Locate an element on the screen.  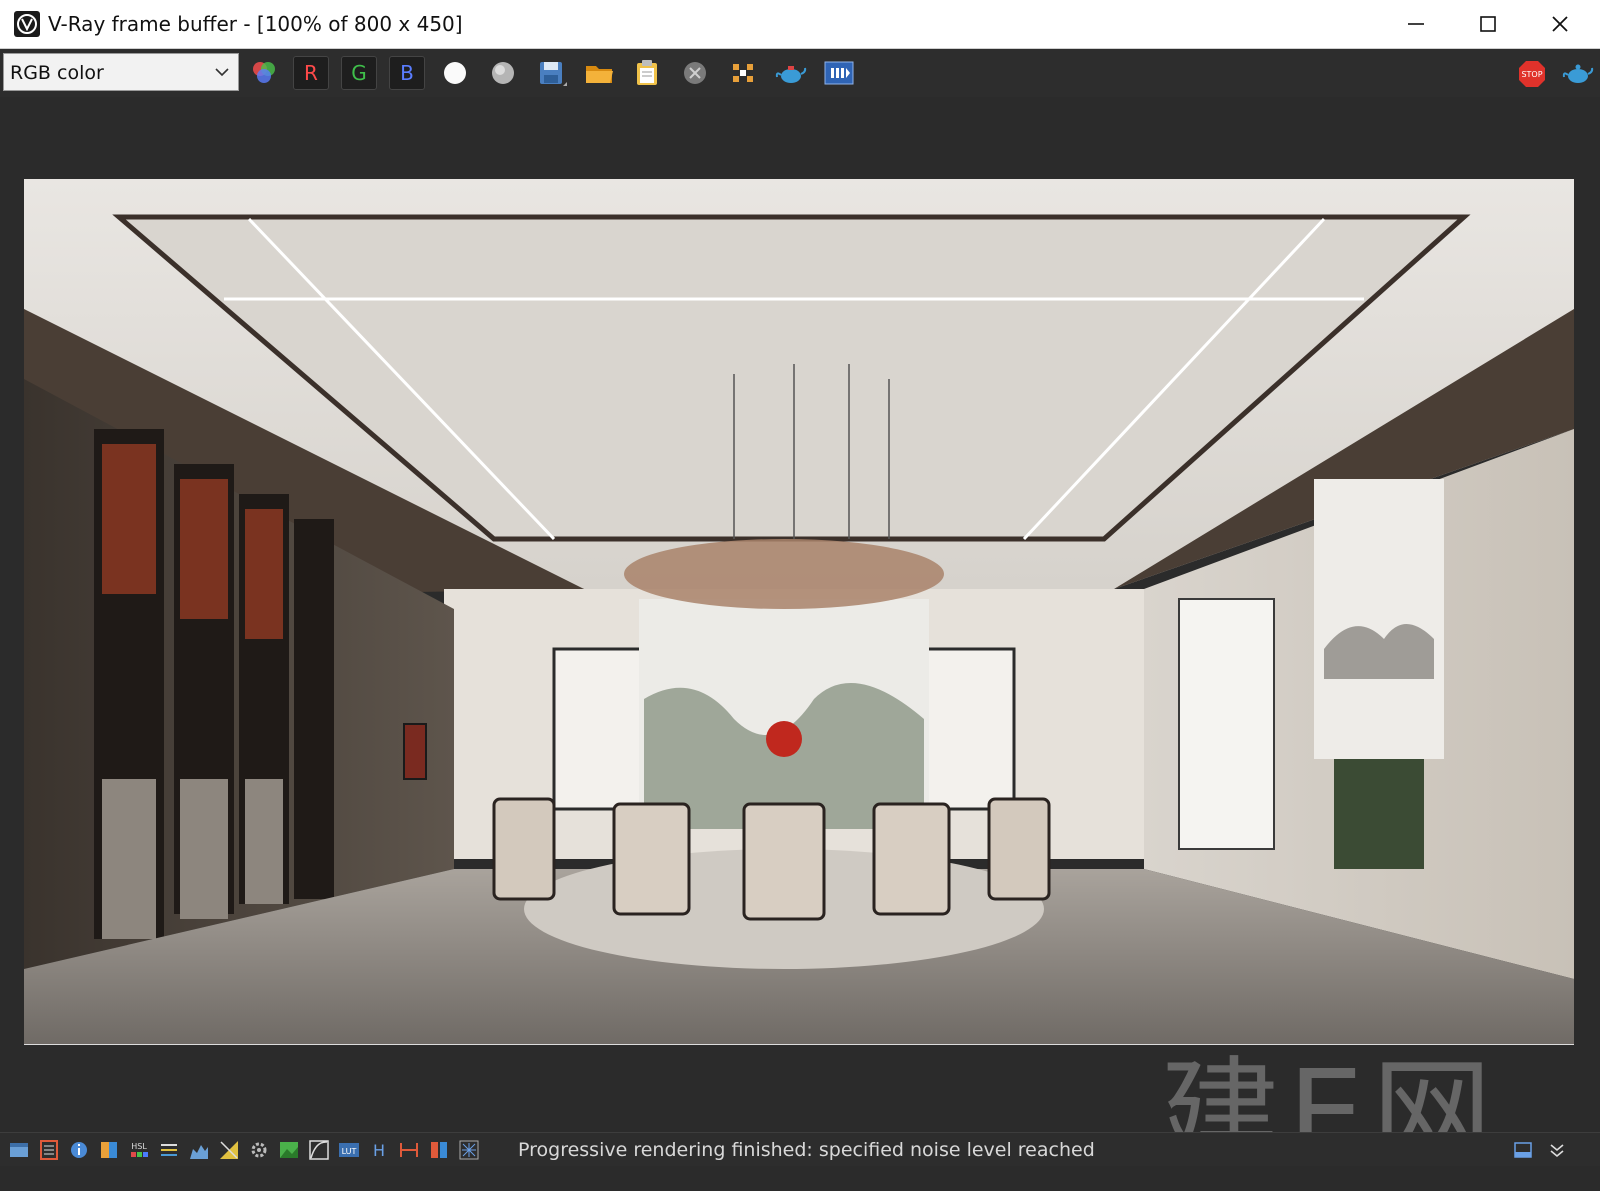
monochrome-icon is located at coordinates (503, 73).